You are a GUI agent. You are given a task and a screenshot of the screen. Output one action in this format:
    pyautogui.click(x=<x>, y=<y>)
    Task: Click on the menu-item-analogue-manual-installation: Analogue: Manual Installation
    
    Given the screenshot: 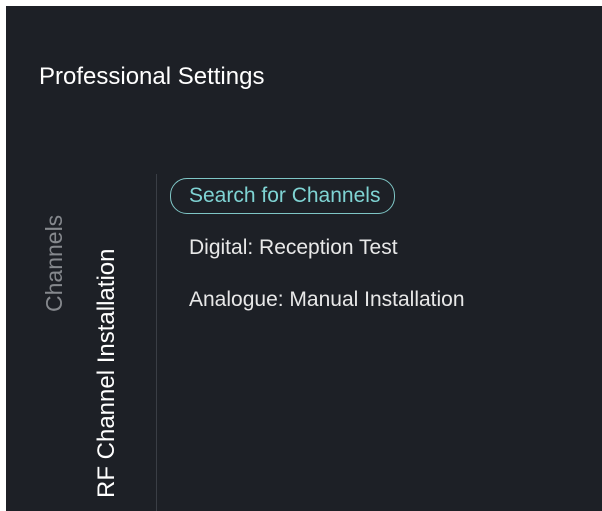 What is the action you would take?
    pyautogui.click(x=325, y=308)
    